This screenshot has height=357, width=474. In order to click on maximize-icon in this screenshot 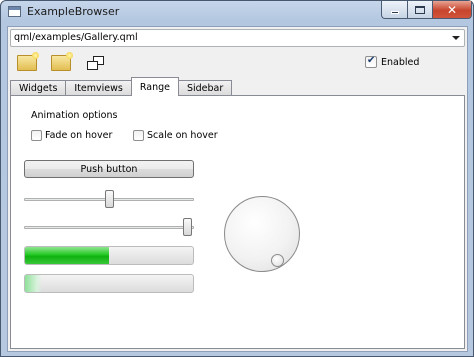, I will do `click(420, 9)`.